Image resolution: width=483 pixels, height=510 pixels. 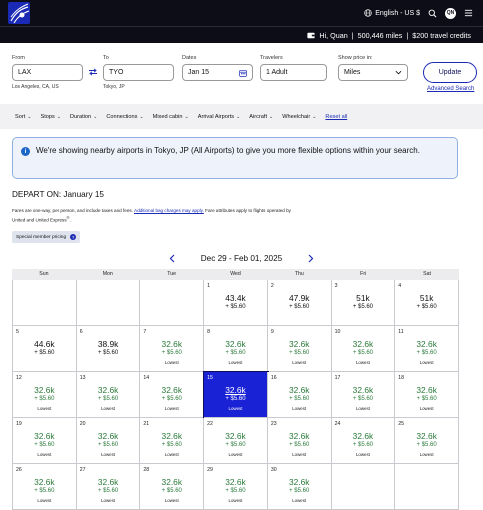 What do you see at coordinates (277, 72) in the screenshot?
I see `travelers-value: 1 Adult` at bounding box center [277, 72].